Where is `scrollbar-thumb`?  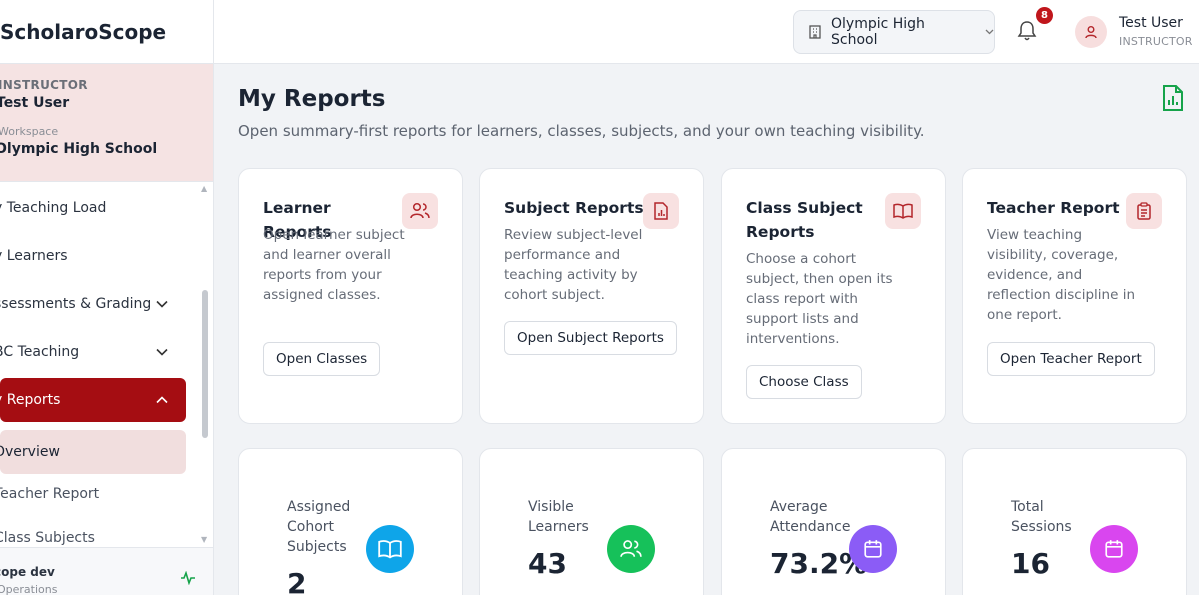
scrollbar-thumb is located at coordinates (205, 364).